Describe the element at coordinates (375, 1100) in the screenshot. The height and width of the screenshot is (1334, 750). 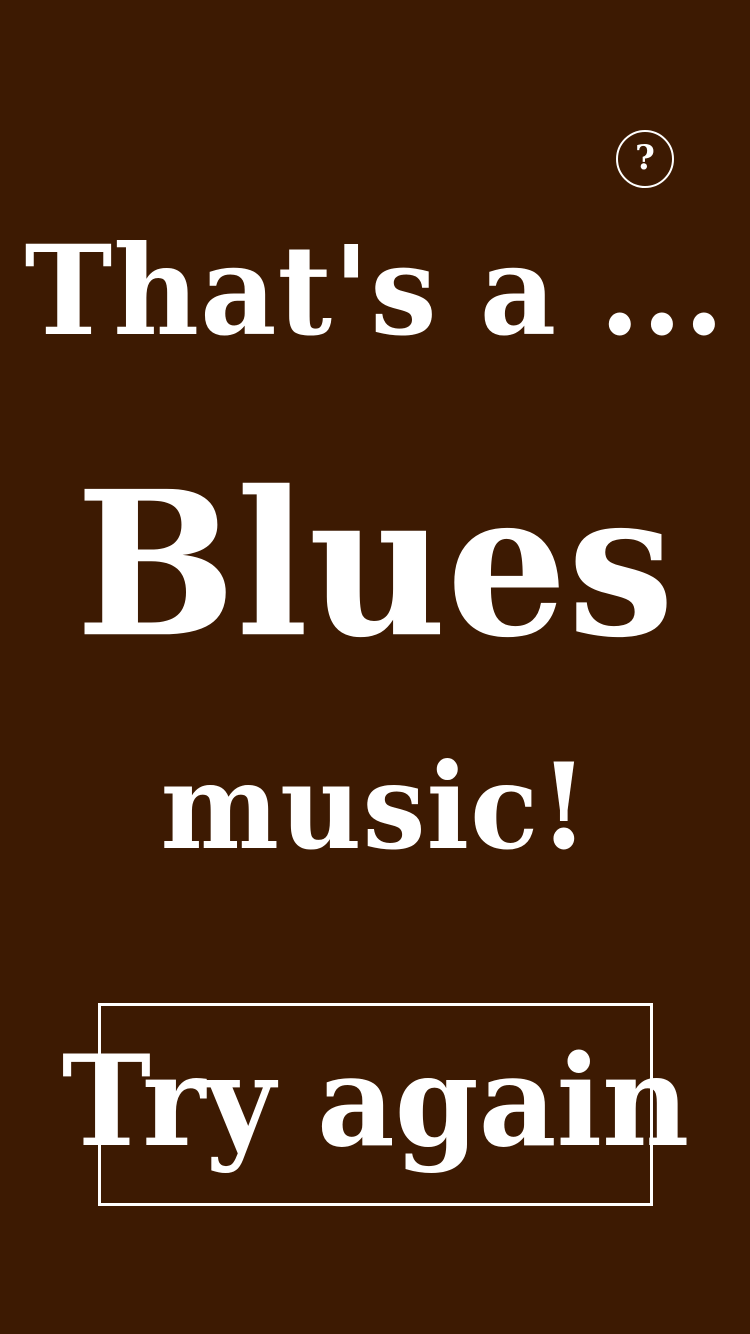
I see `try-again-label: Try again` at that location.